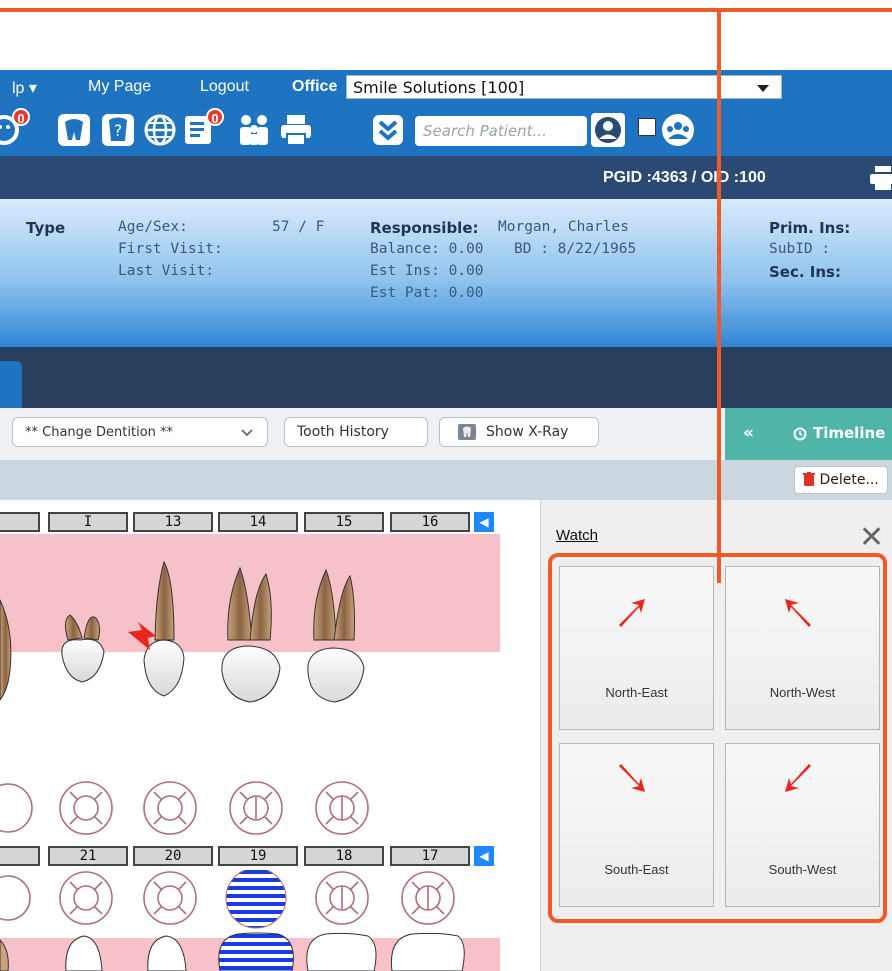 The image size is (892, 971). Describe the element at coordinates (808, 434) in the screenshot. I see `timeline-panel-tab: « Timeline` at that location.